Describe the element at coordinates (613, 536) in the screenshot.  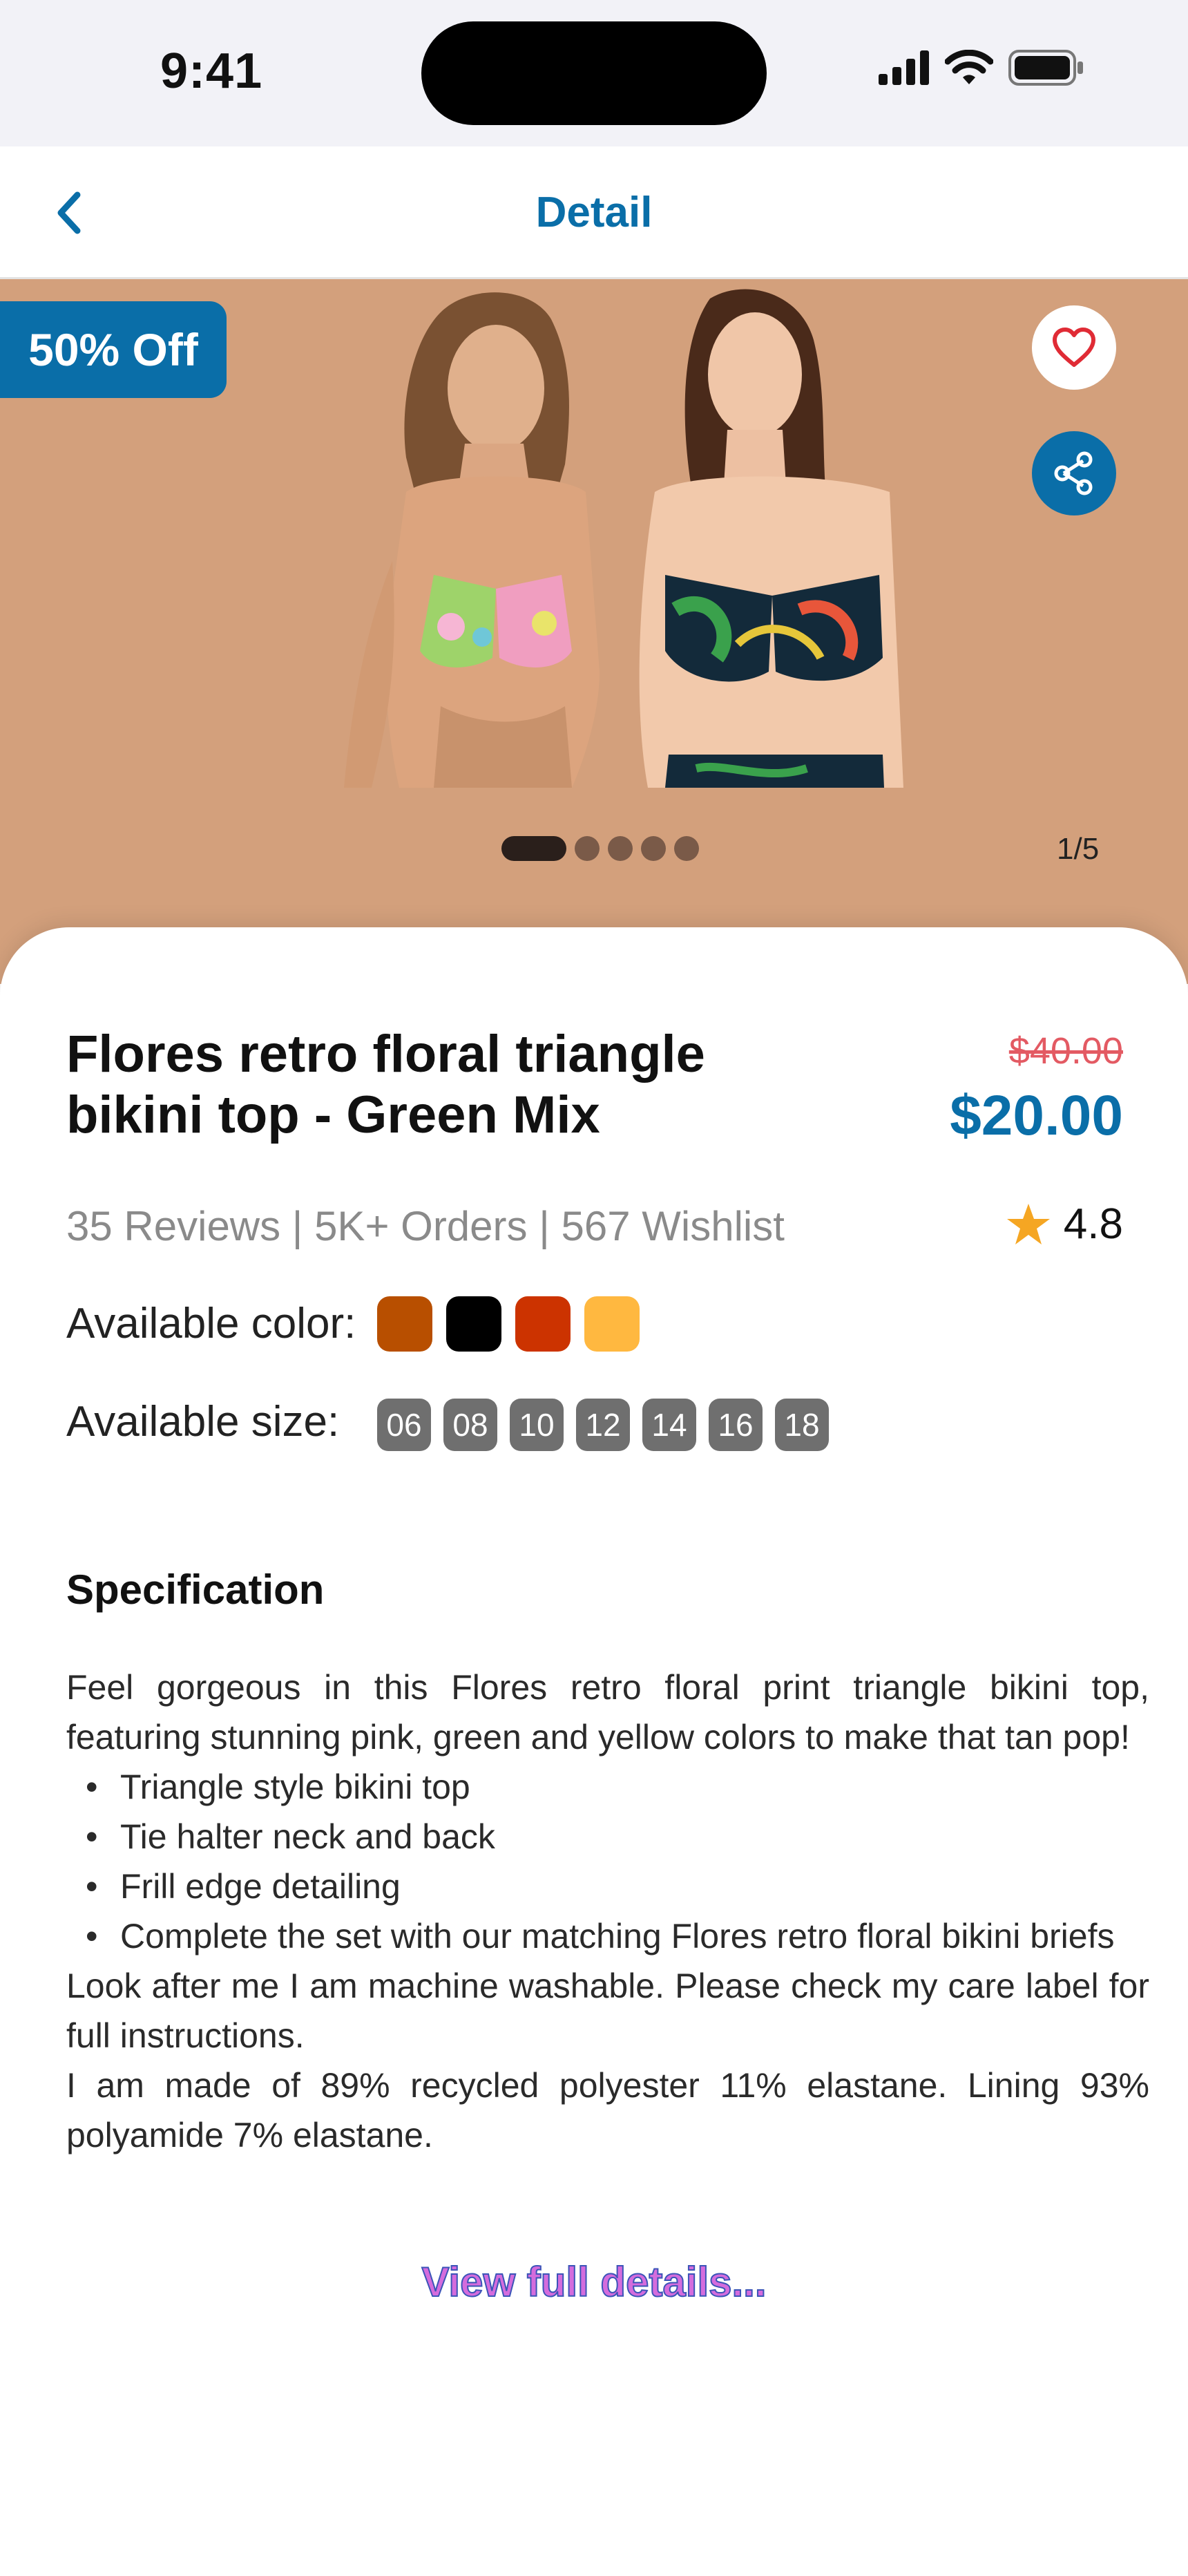
I see `product-image` at that location.